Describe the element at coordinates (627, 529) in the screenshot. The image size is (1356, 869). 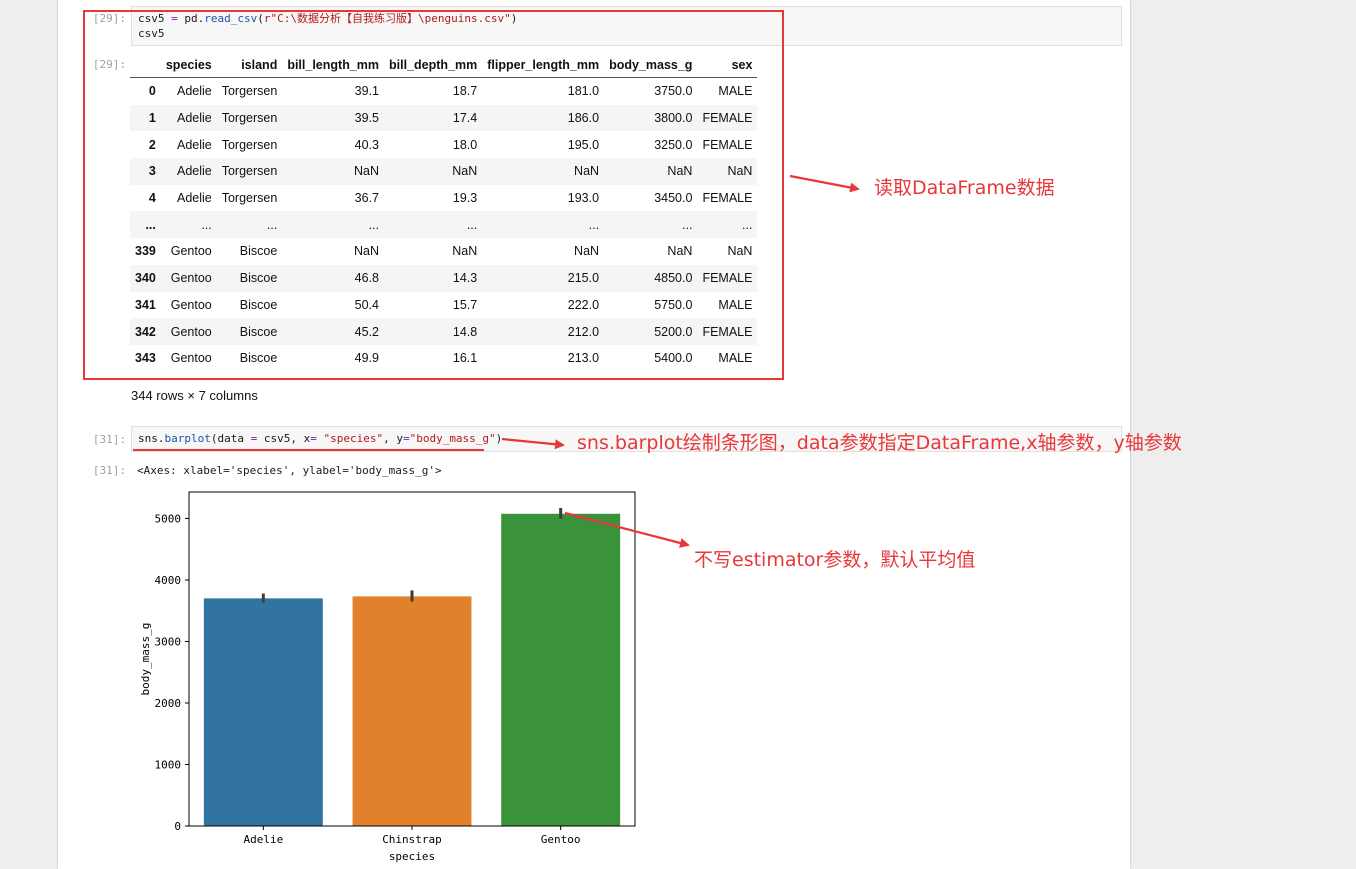
I see `arrow-to-estimator-annotation` at that location.